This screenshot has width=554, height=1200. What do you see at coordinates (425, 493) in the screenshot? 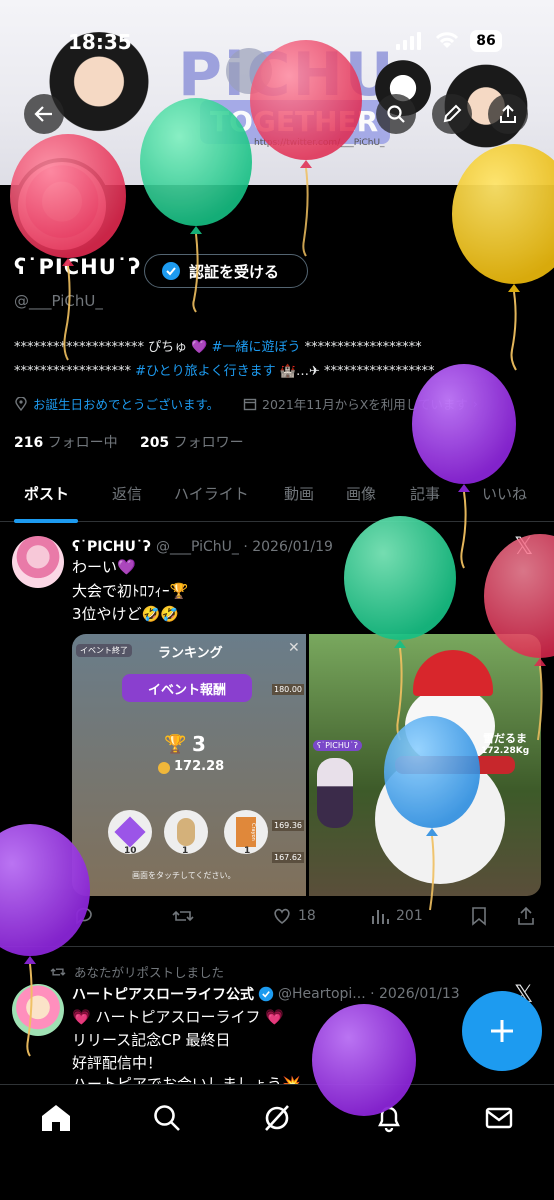
I see `tab-articles: 記事` at bounding box center [425, 493].